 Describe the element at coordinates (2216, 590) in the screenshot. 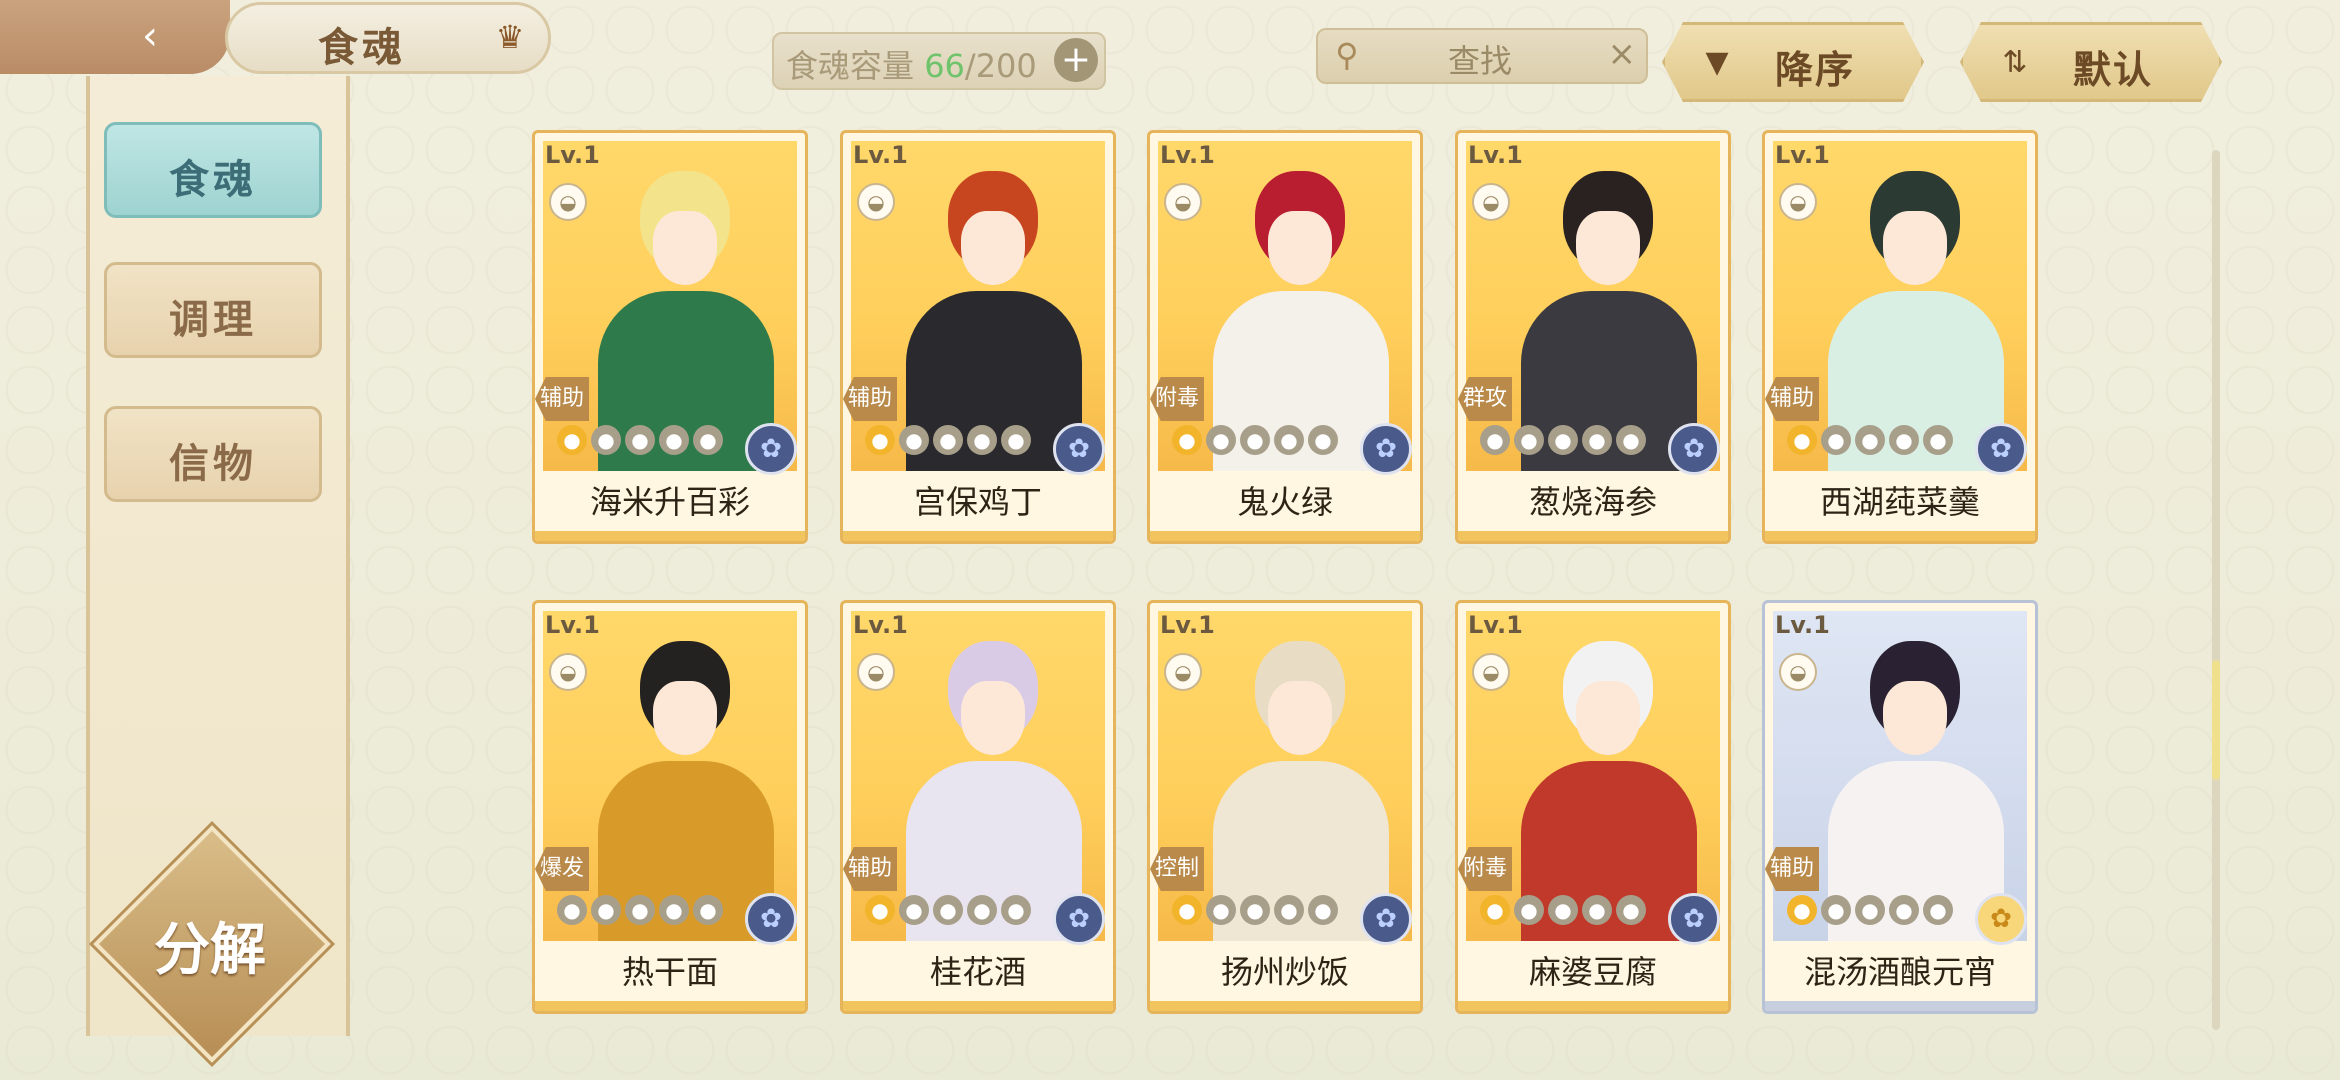

I see `scrollbar` at that location.